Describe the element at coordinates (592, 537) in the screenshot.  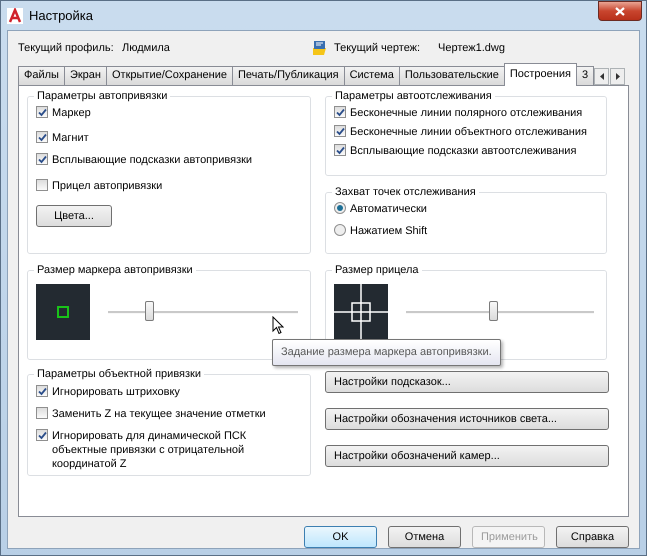
I see `dialog-button: Справка` at that location.